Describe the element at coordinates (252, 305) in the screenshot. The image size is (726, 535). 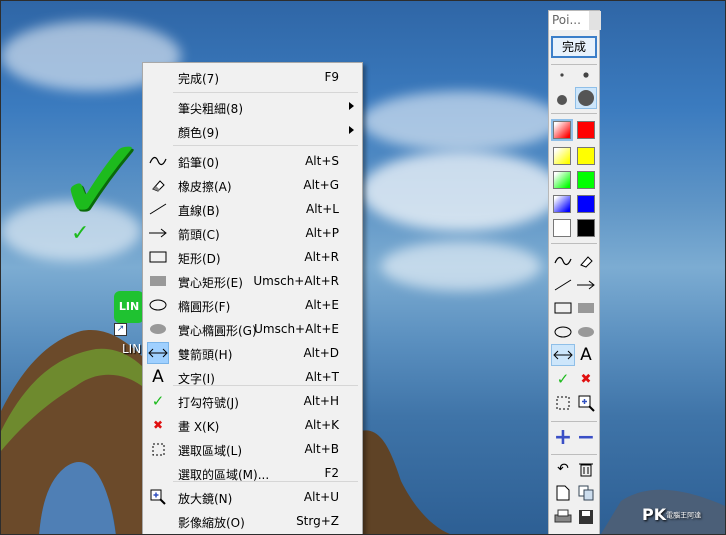
I see `menu-item: 橢圓形(F) Alt+E` at that location.